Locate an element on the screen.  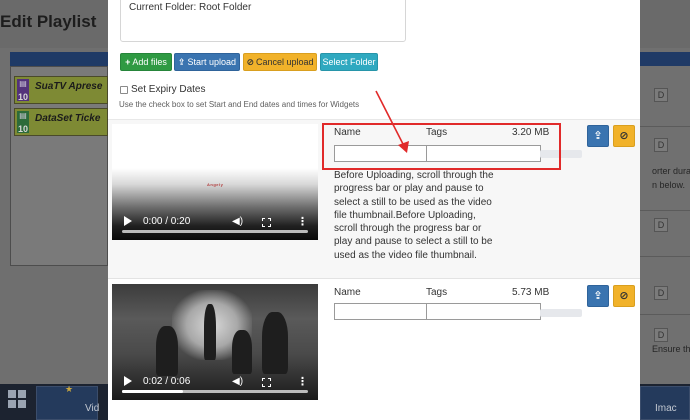
video-player: 0:02 / 0:06 ◀) ⋮ is located at coordinates (215, 342).